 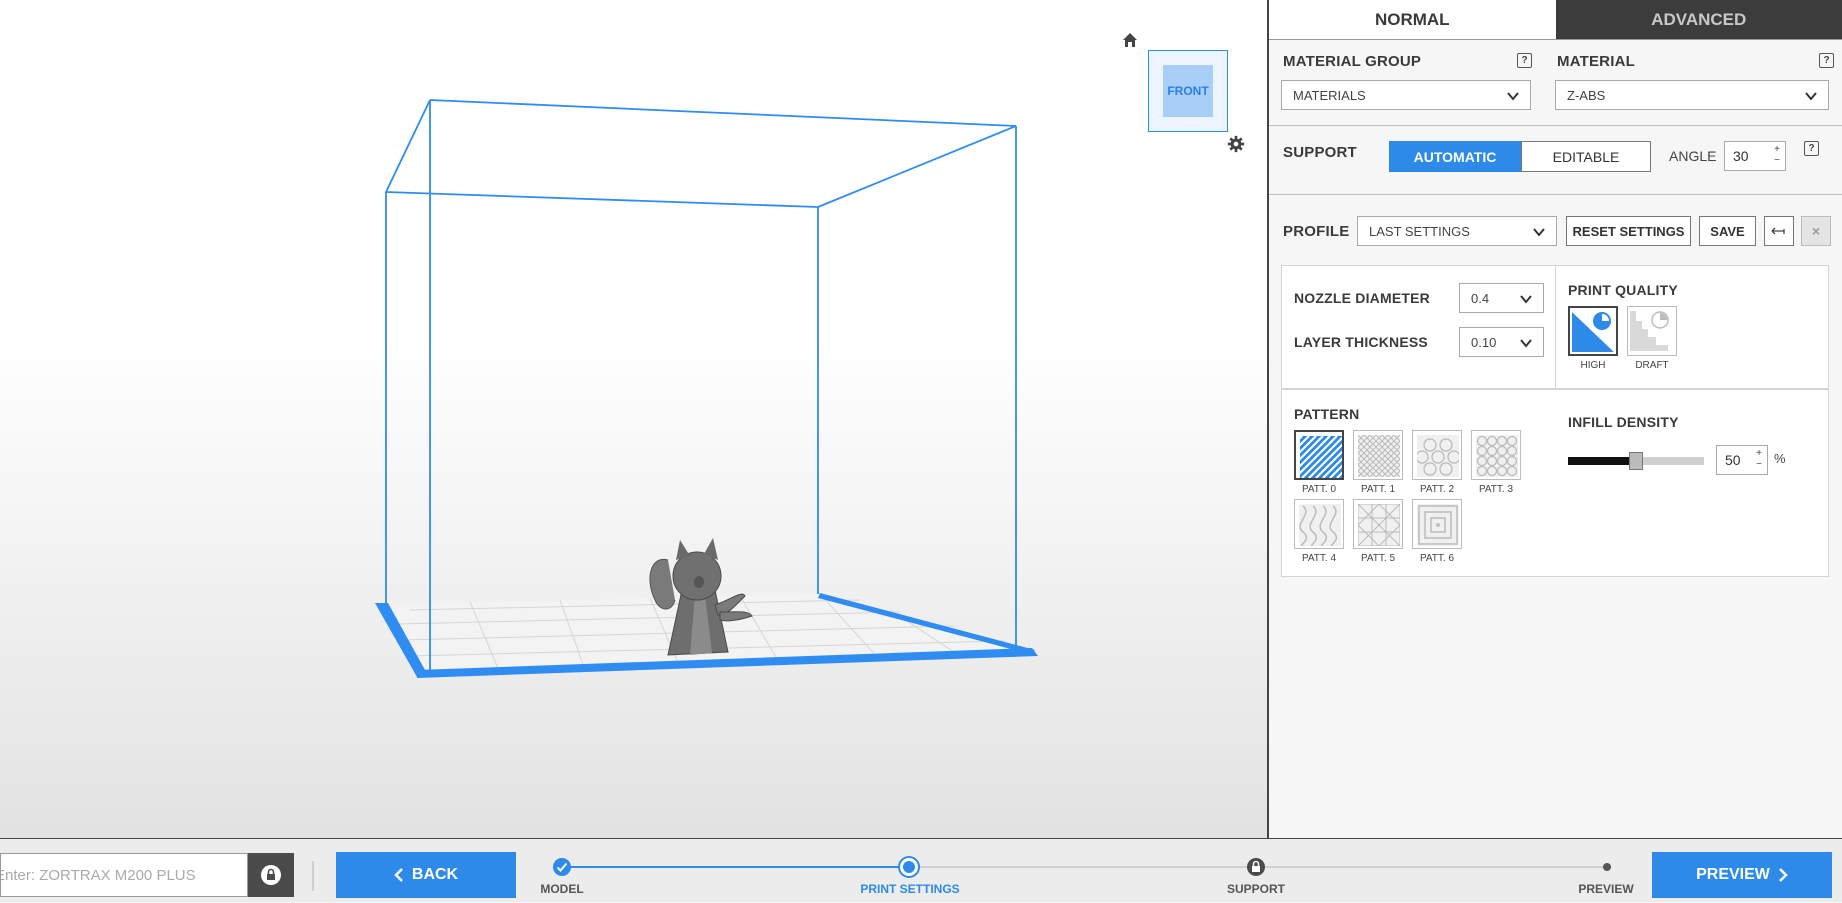 I want to click on pattern-5-icon, so click(x=1379, y=525).